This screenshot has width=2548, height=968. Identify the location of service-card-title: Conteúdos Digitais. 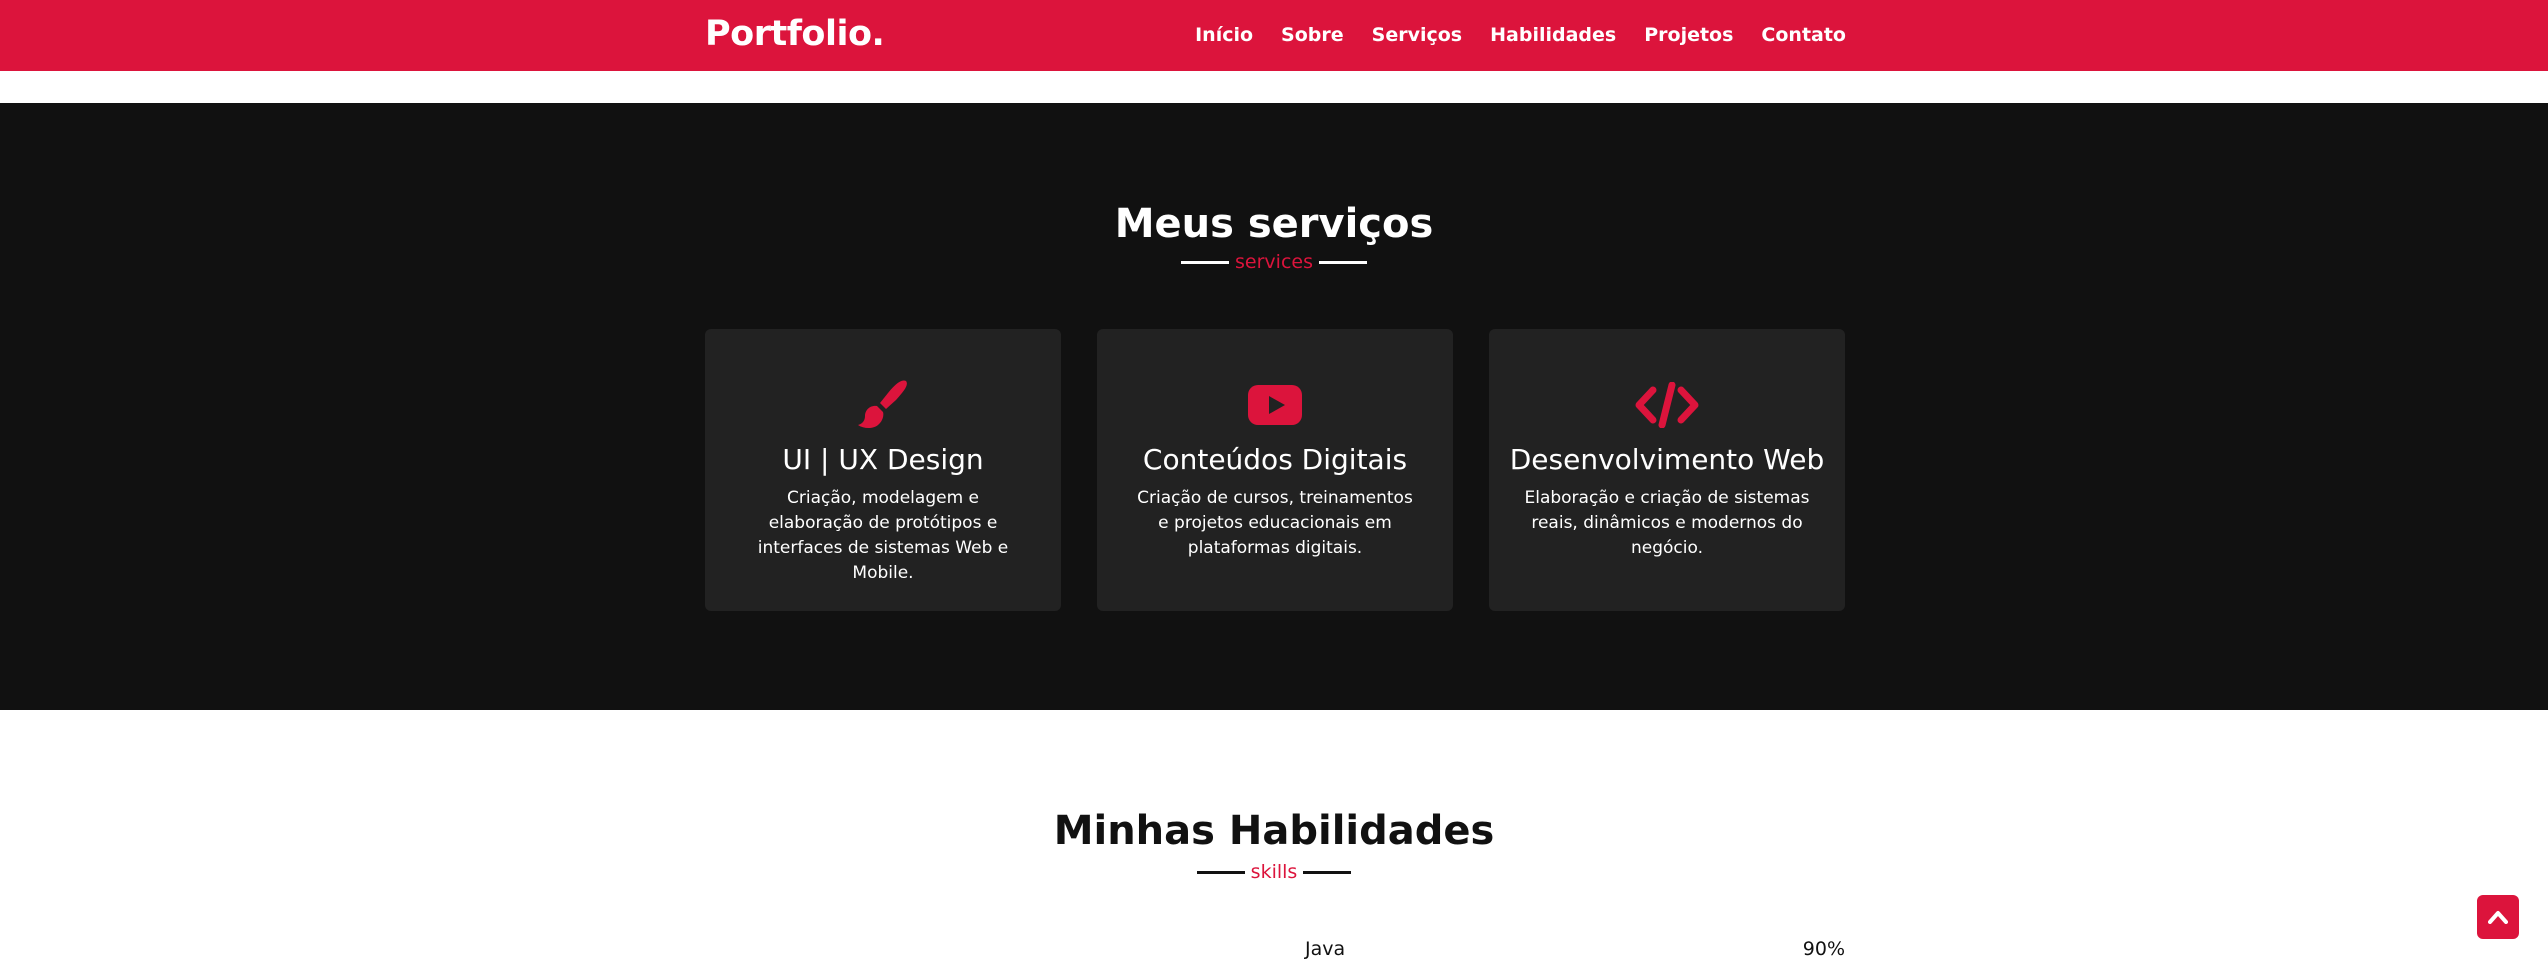
(1275, 459).